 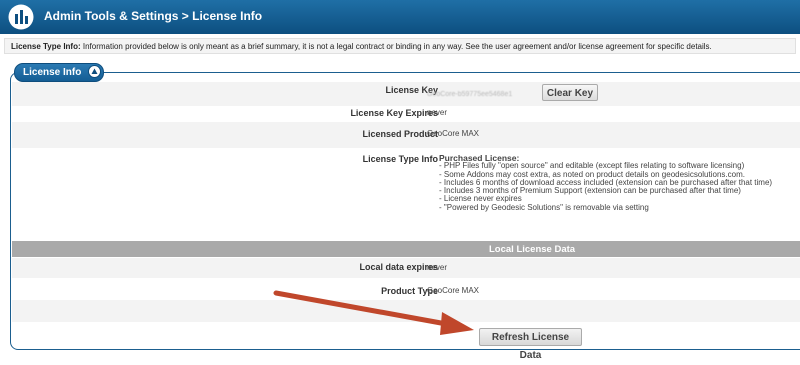 What do you see at coordinates (530, 344) in the screenshot?
I see `refresh-license-data-button: Refresh License Data` at bounding box center [530, 344].